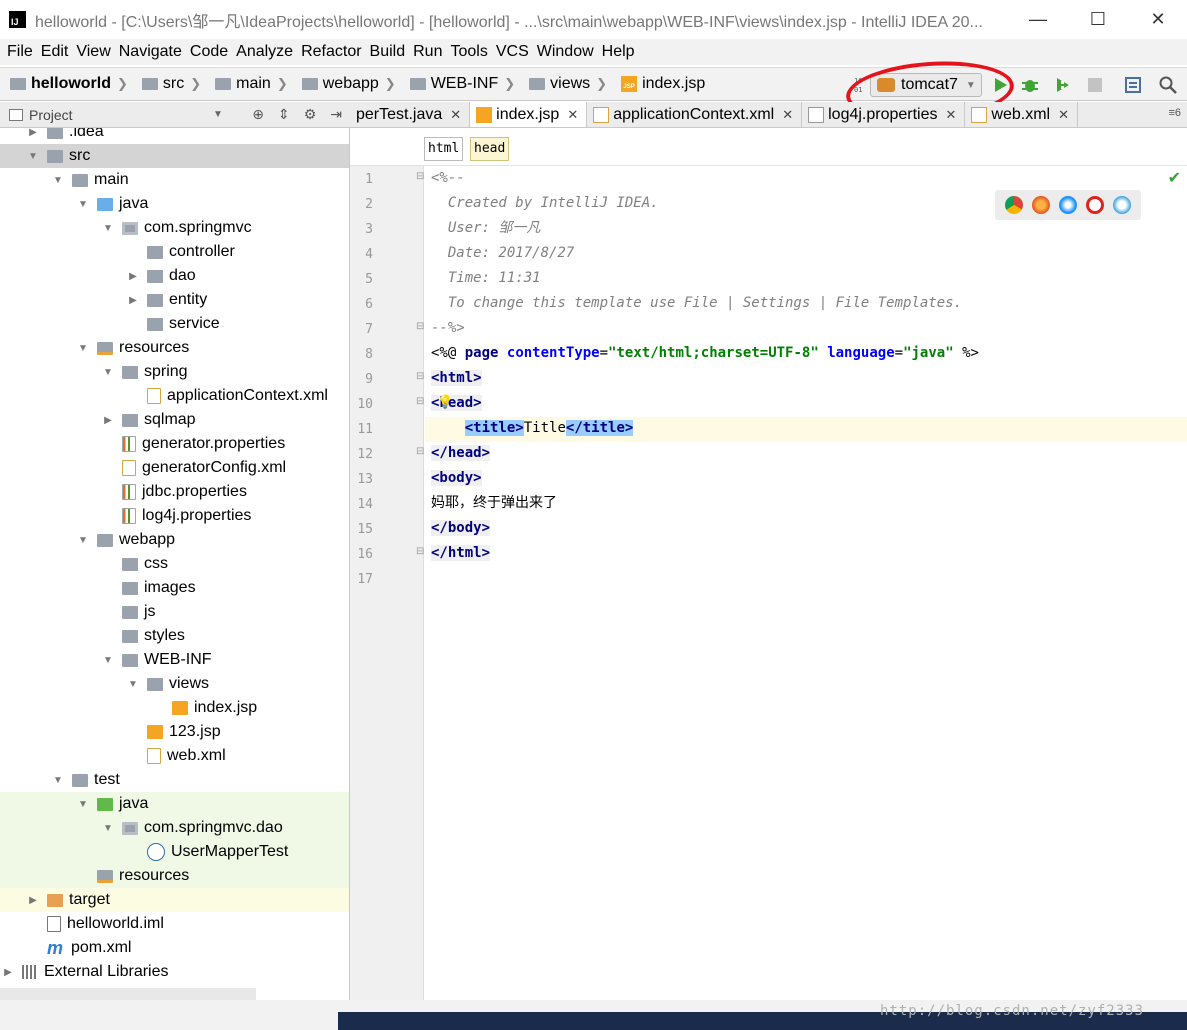  Describe the element at coordinates (174, 684) in the screenshot. I see `tree-node: ▼ views` at that location.